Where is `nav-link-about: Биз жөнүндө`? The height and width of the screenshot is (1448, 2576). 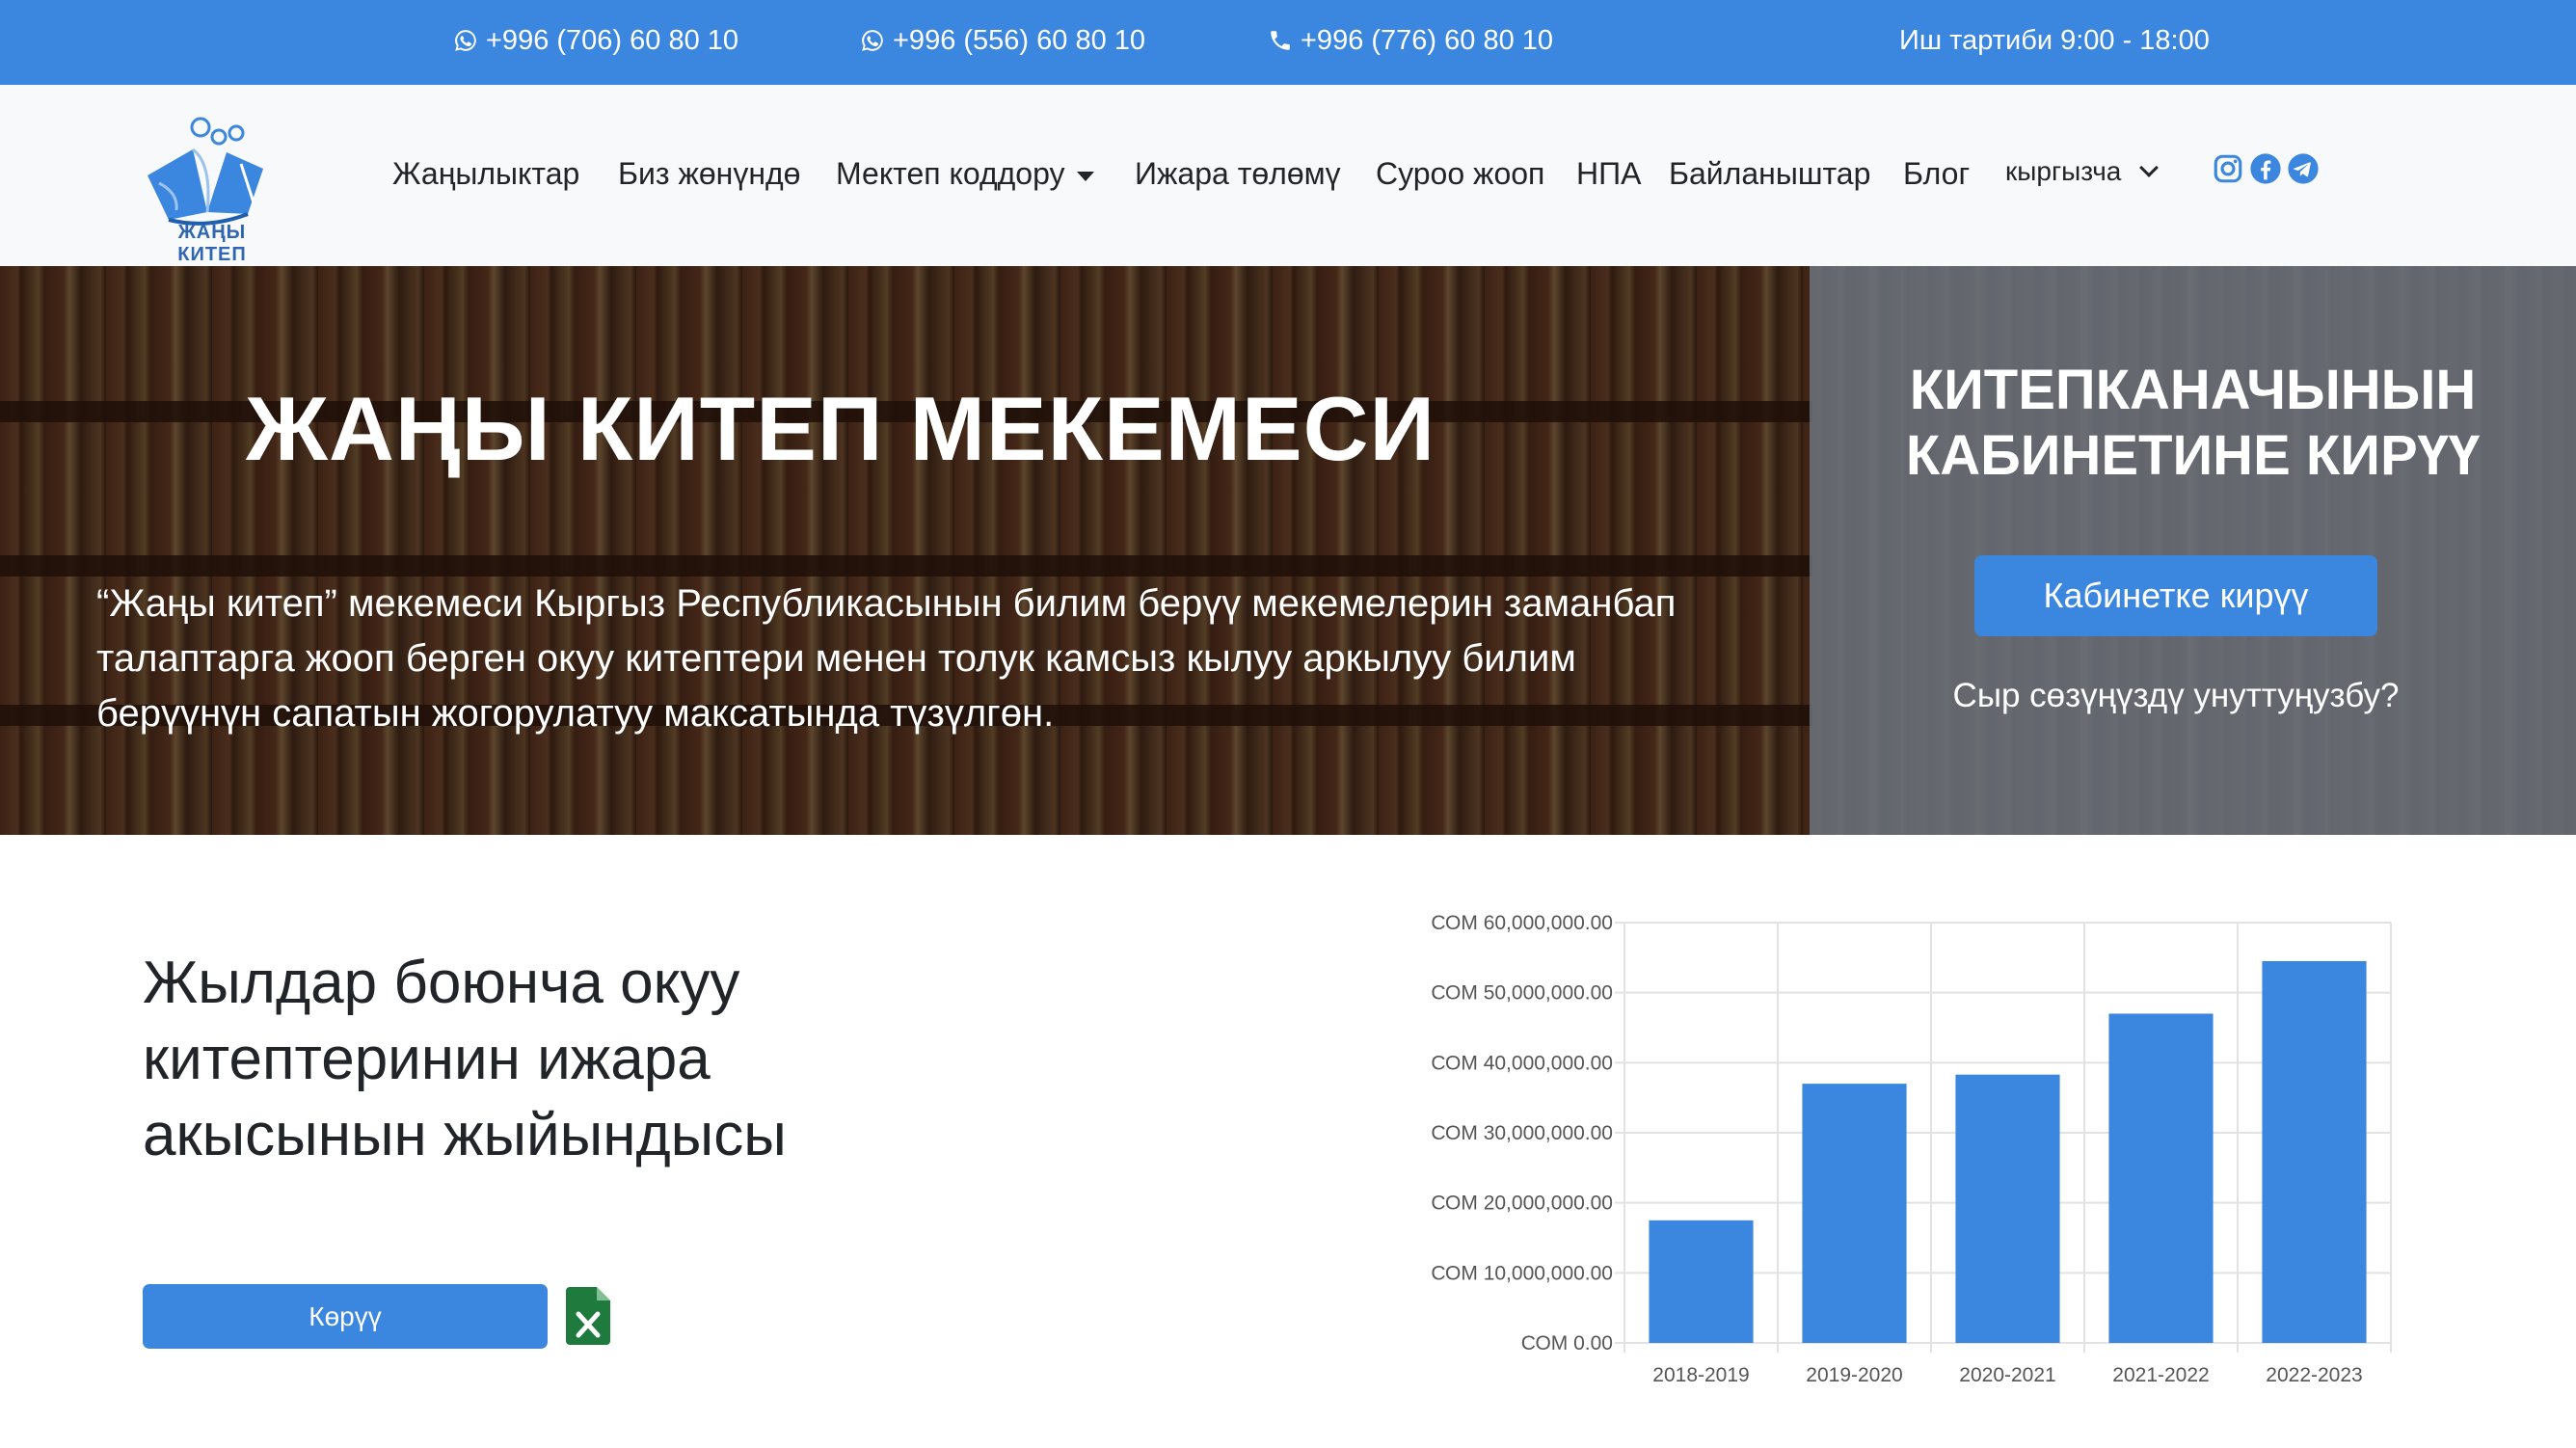 nav-link-about: Биз жөнүндө is located at coordinates (709, 173).